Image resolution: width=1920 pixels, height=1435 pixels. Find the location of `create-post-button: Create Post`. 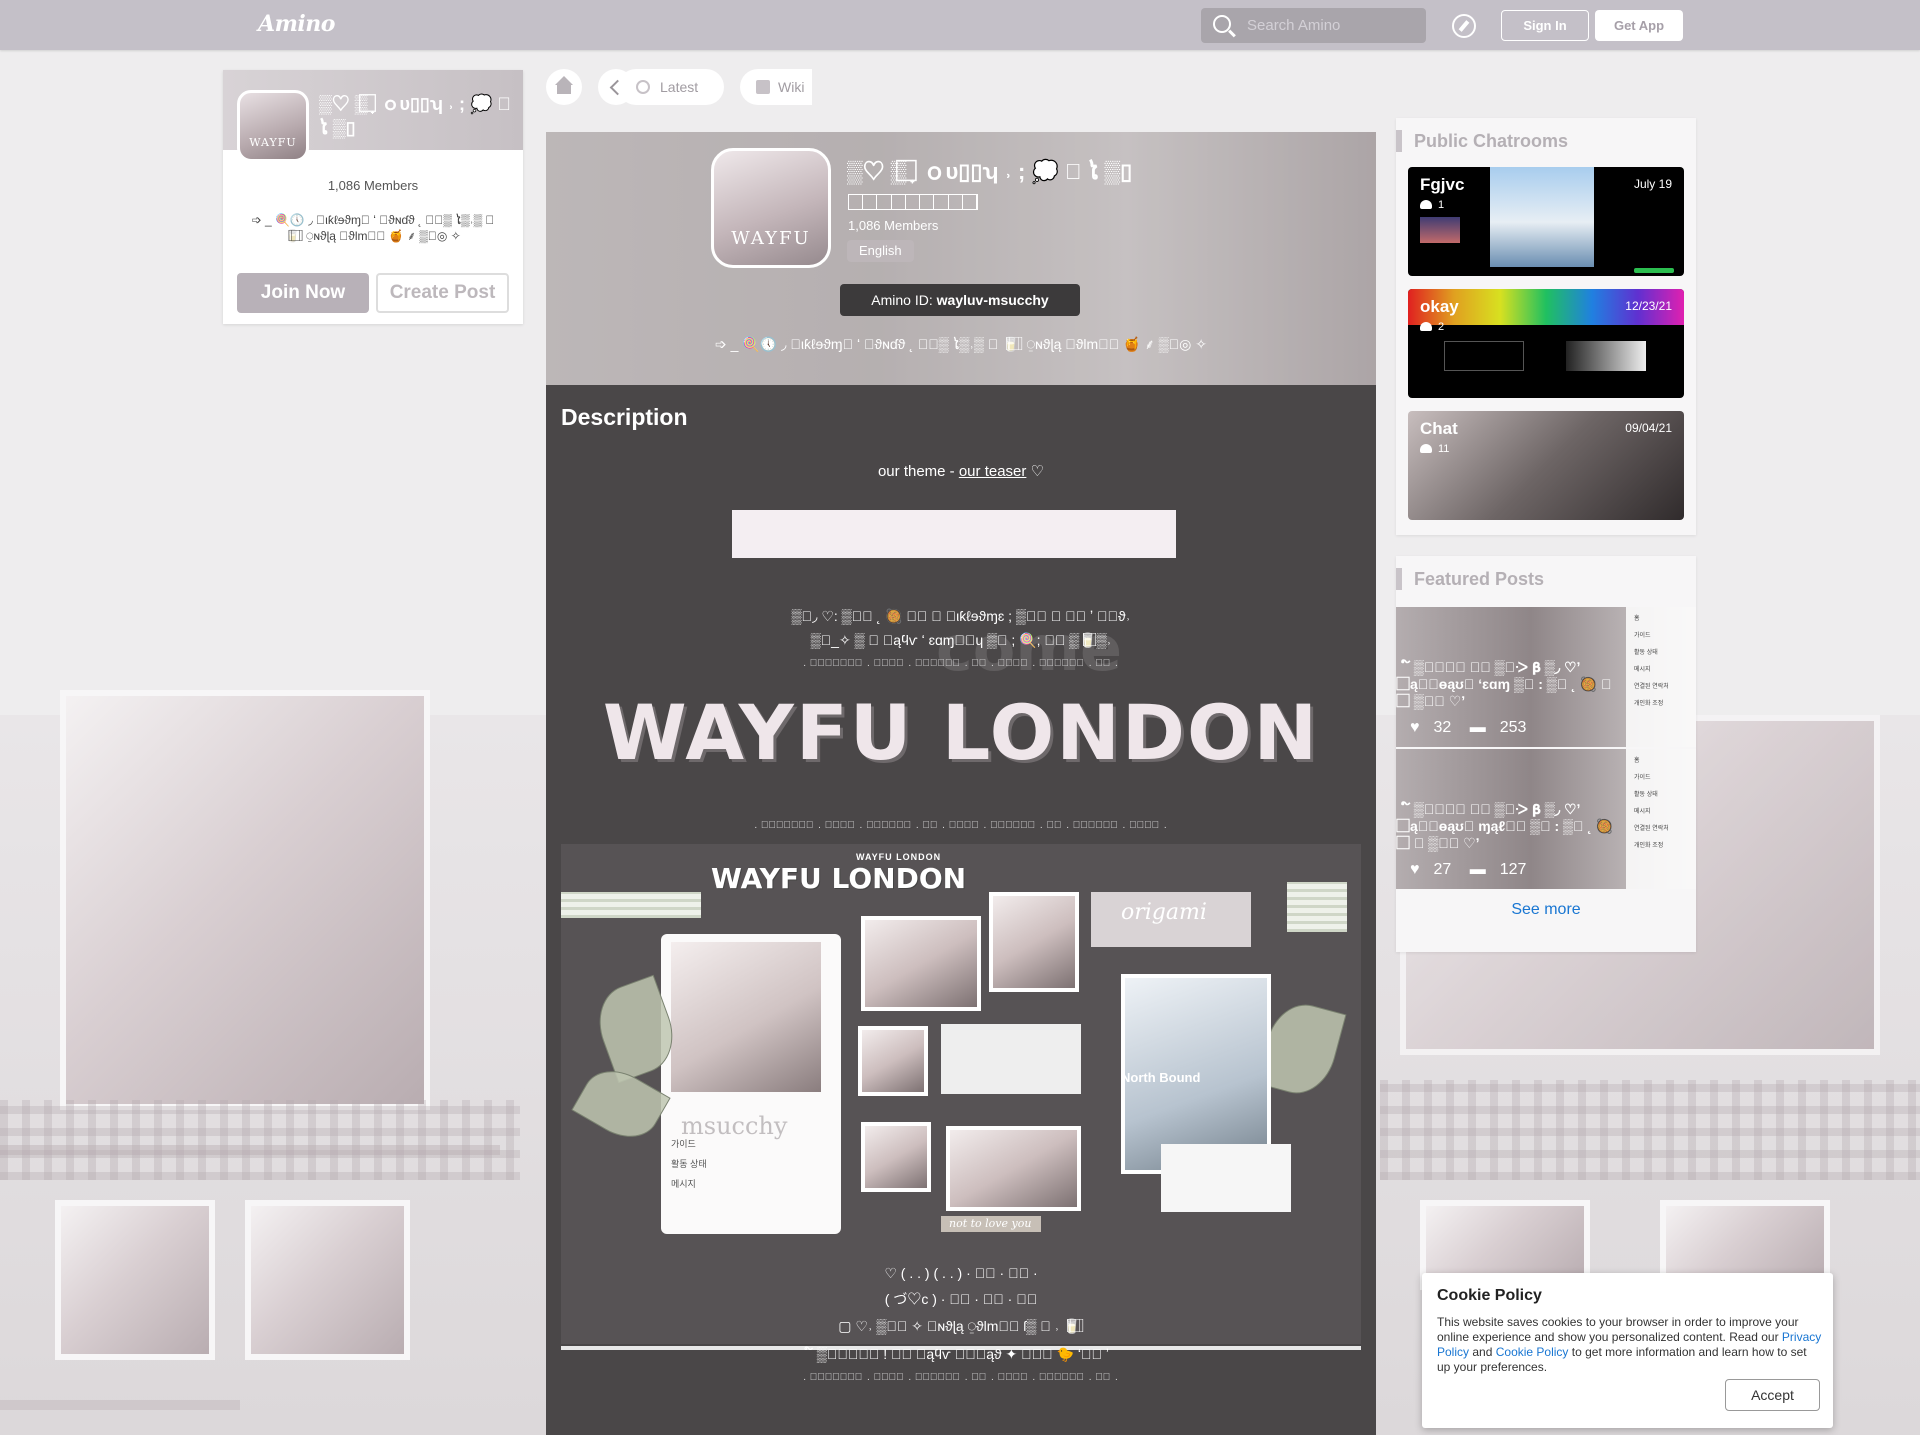

create-post-button: Create Post is located at coordinates (442, 293).